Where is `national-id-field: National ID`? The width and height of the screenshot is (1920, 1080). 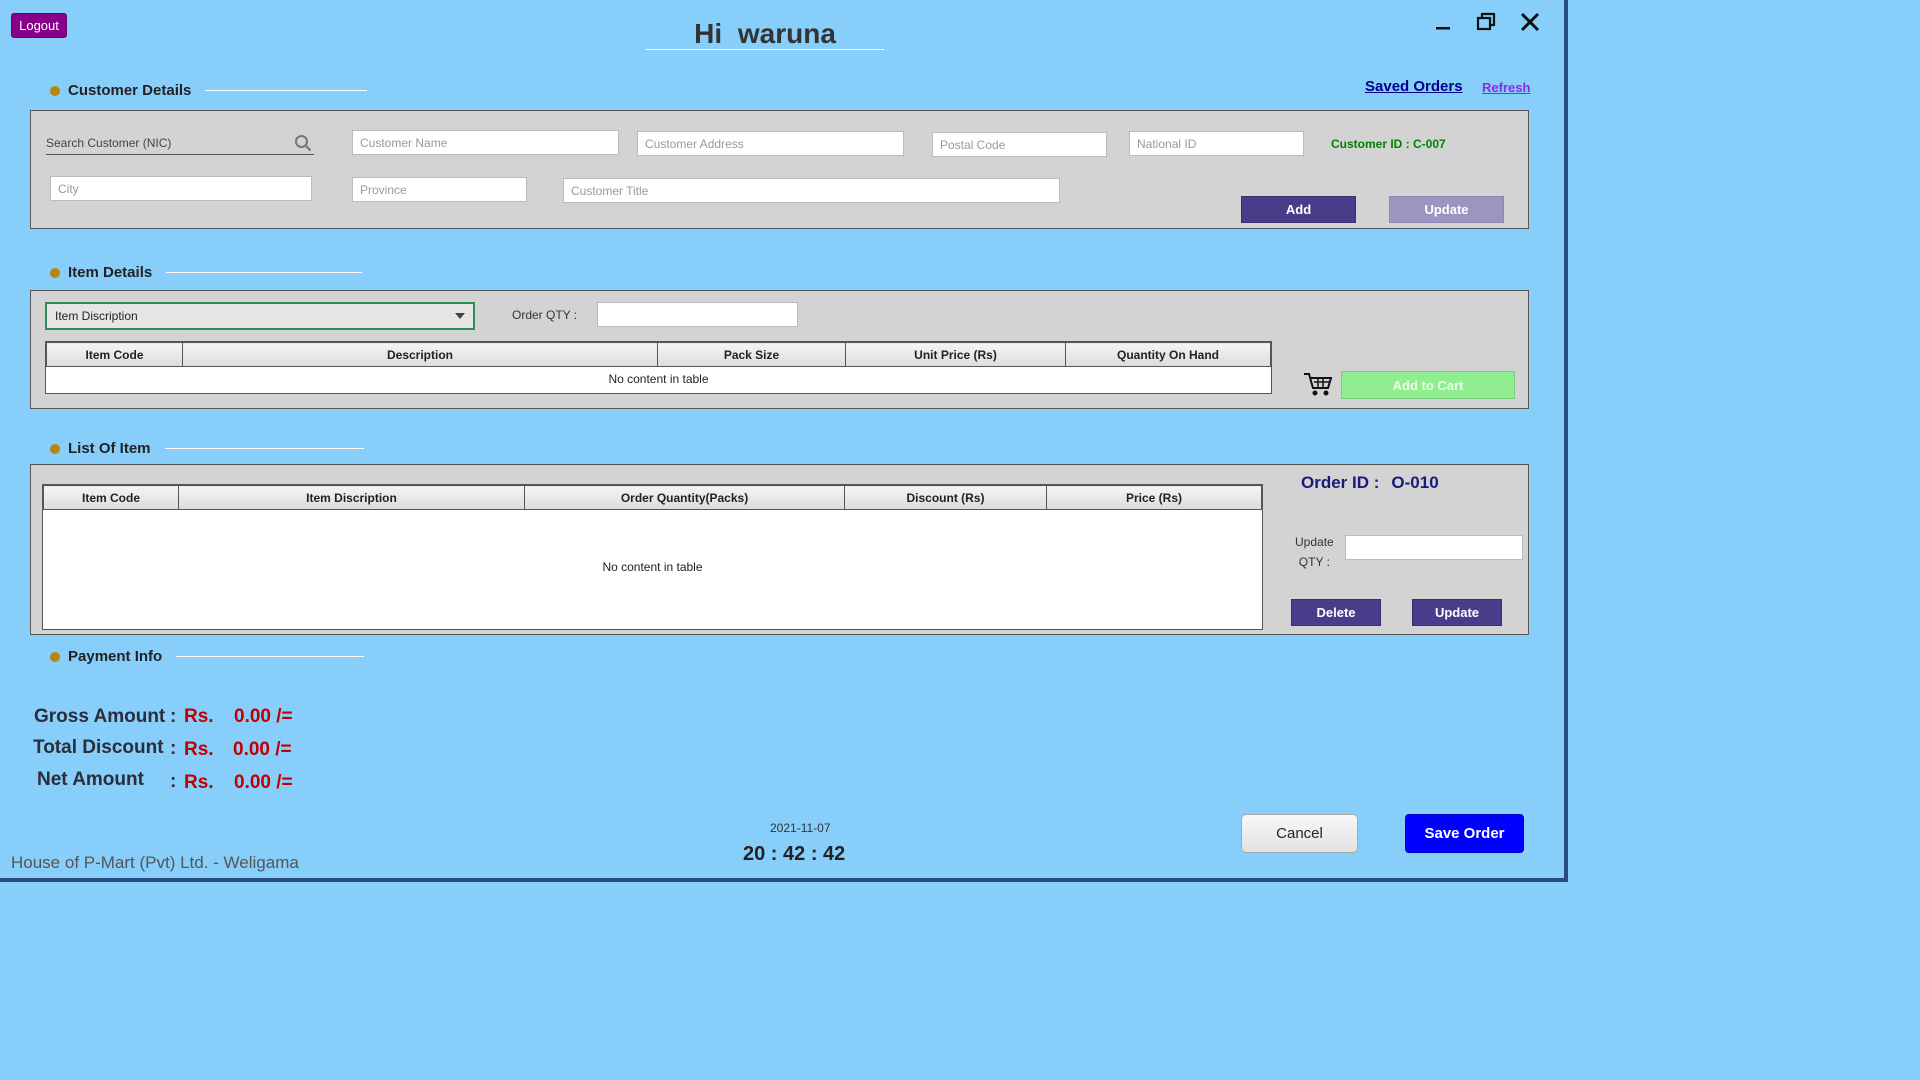 national-id-field: National ID is located at coordinates (1216, 143).